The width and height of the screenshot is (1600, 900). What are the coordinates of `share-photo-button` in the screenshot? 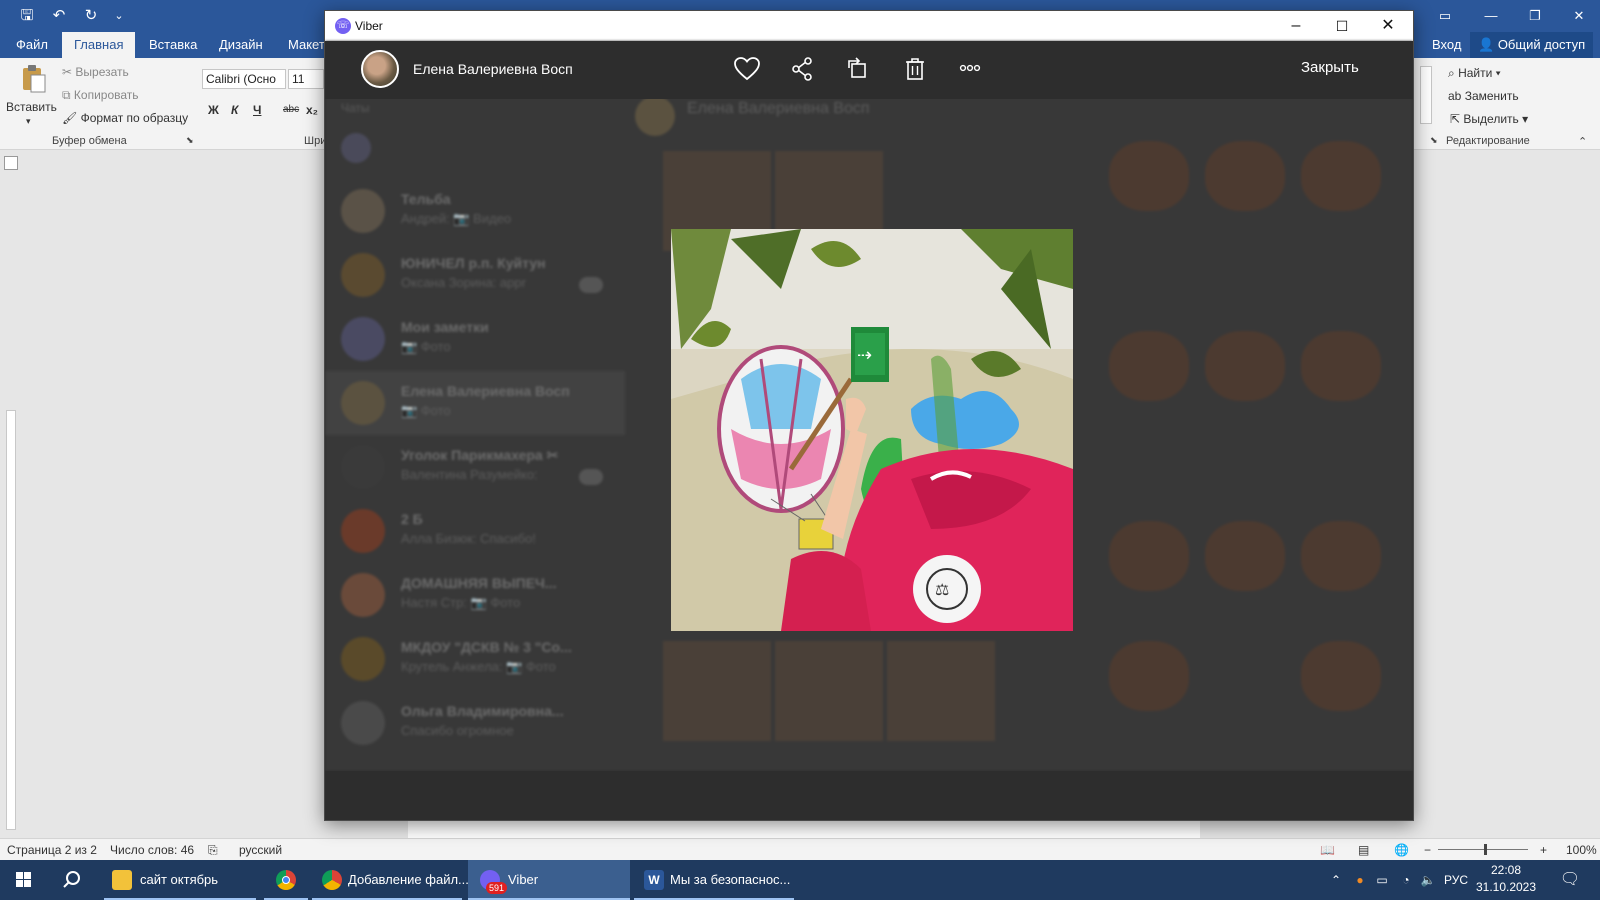 It's located at (802, 69).